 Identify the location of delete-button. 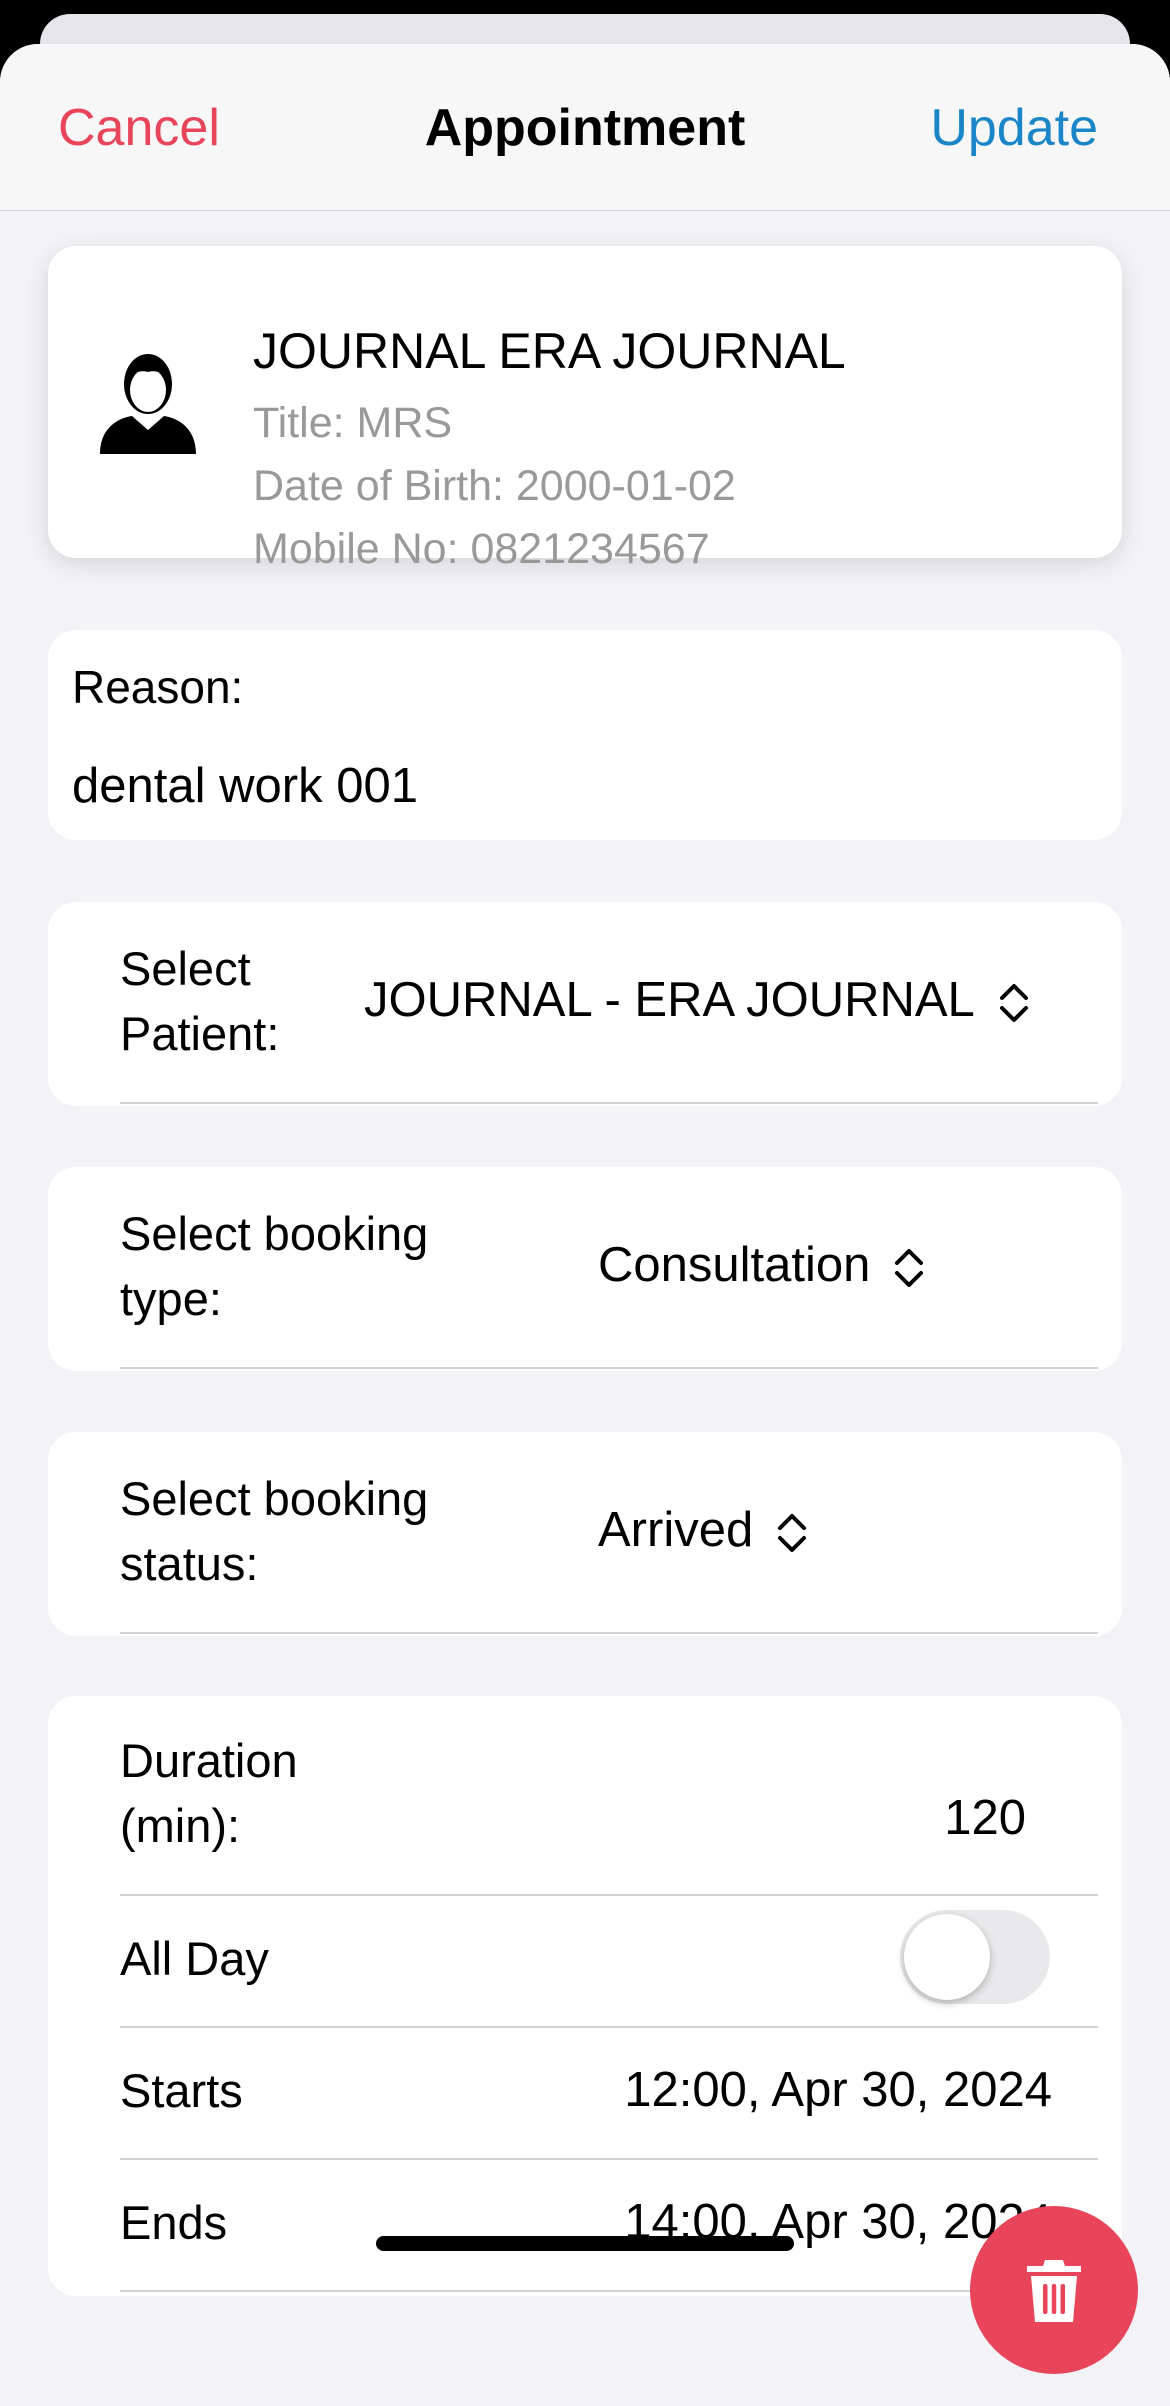
(1054, 2290).